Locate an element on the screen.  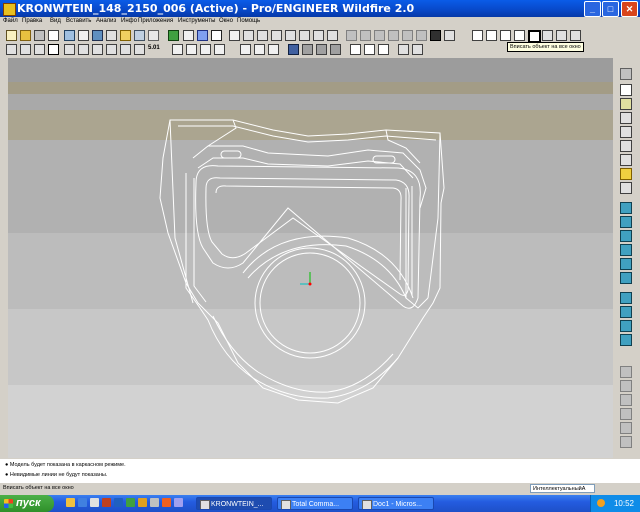
clock: 10:52 is located at coordinates (624, 503).